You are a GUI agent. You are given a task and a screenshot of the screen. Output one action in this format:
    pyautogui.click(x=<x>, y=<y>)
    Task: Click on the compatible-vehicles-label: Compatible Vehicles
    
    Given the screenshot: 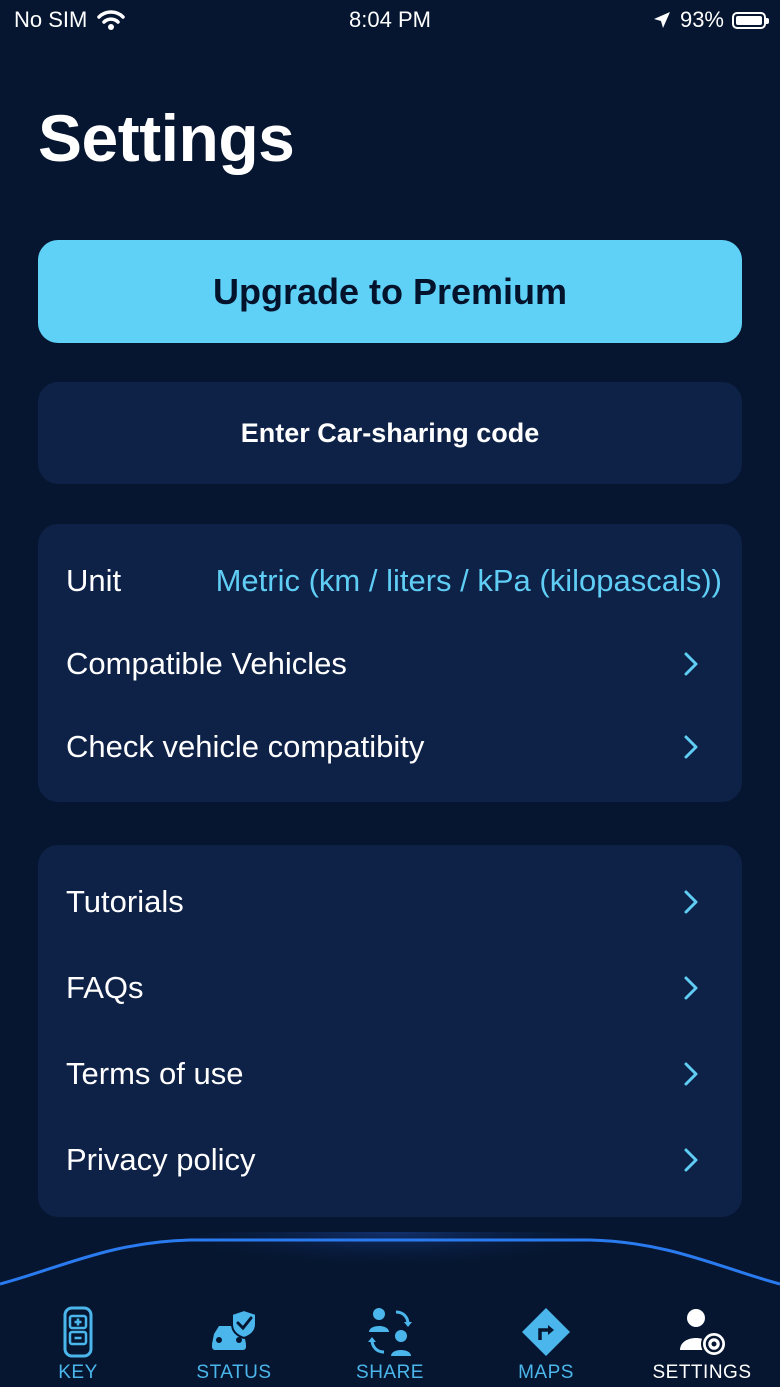 What is the action you would take?
    pyautogui.click(x=206, y=663)
    